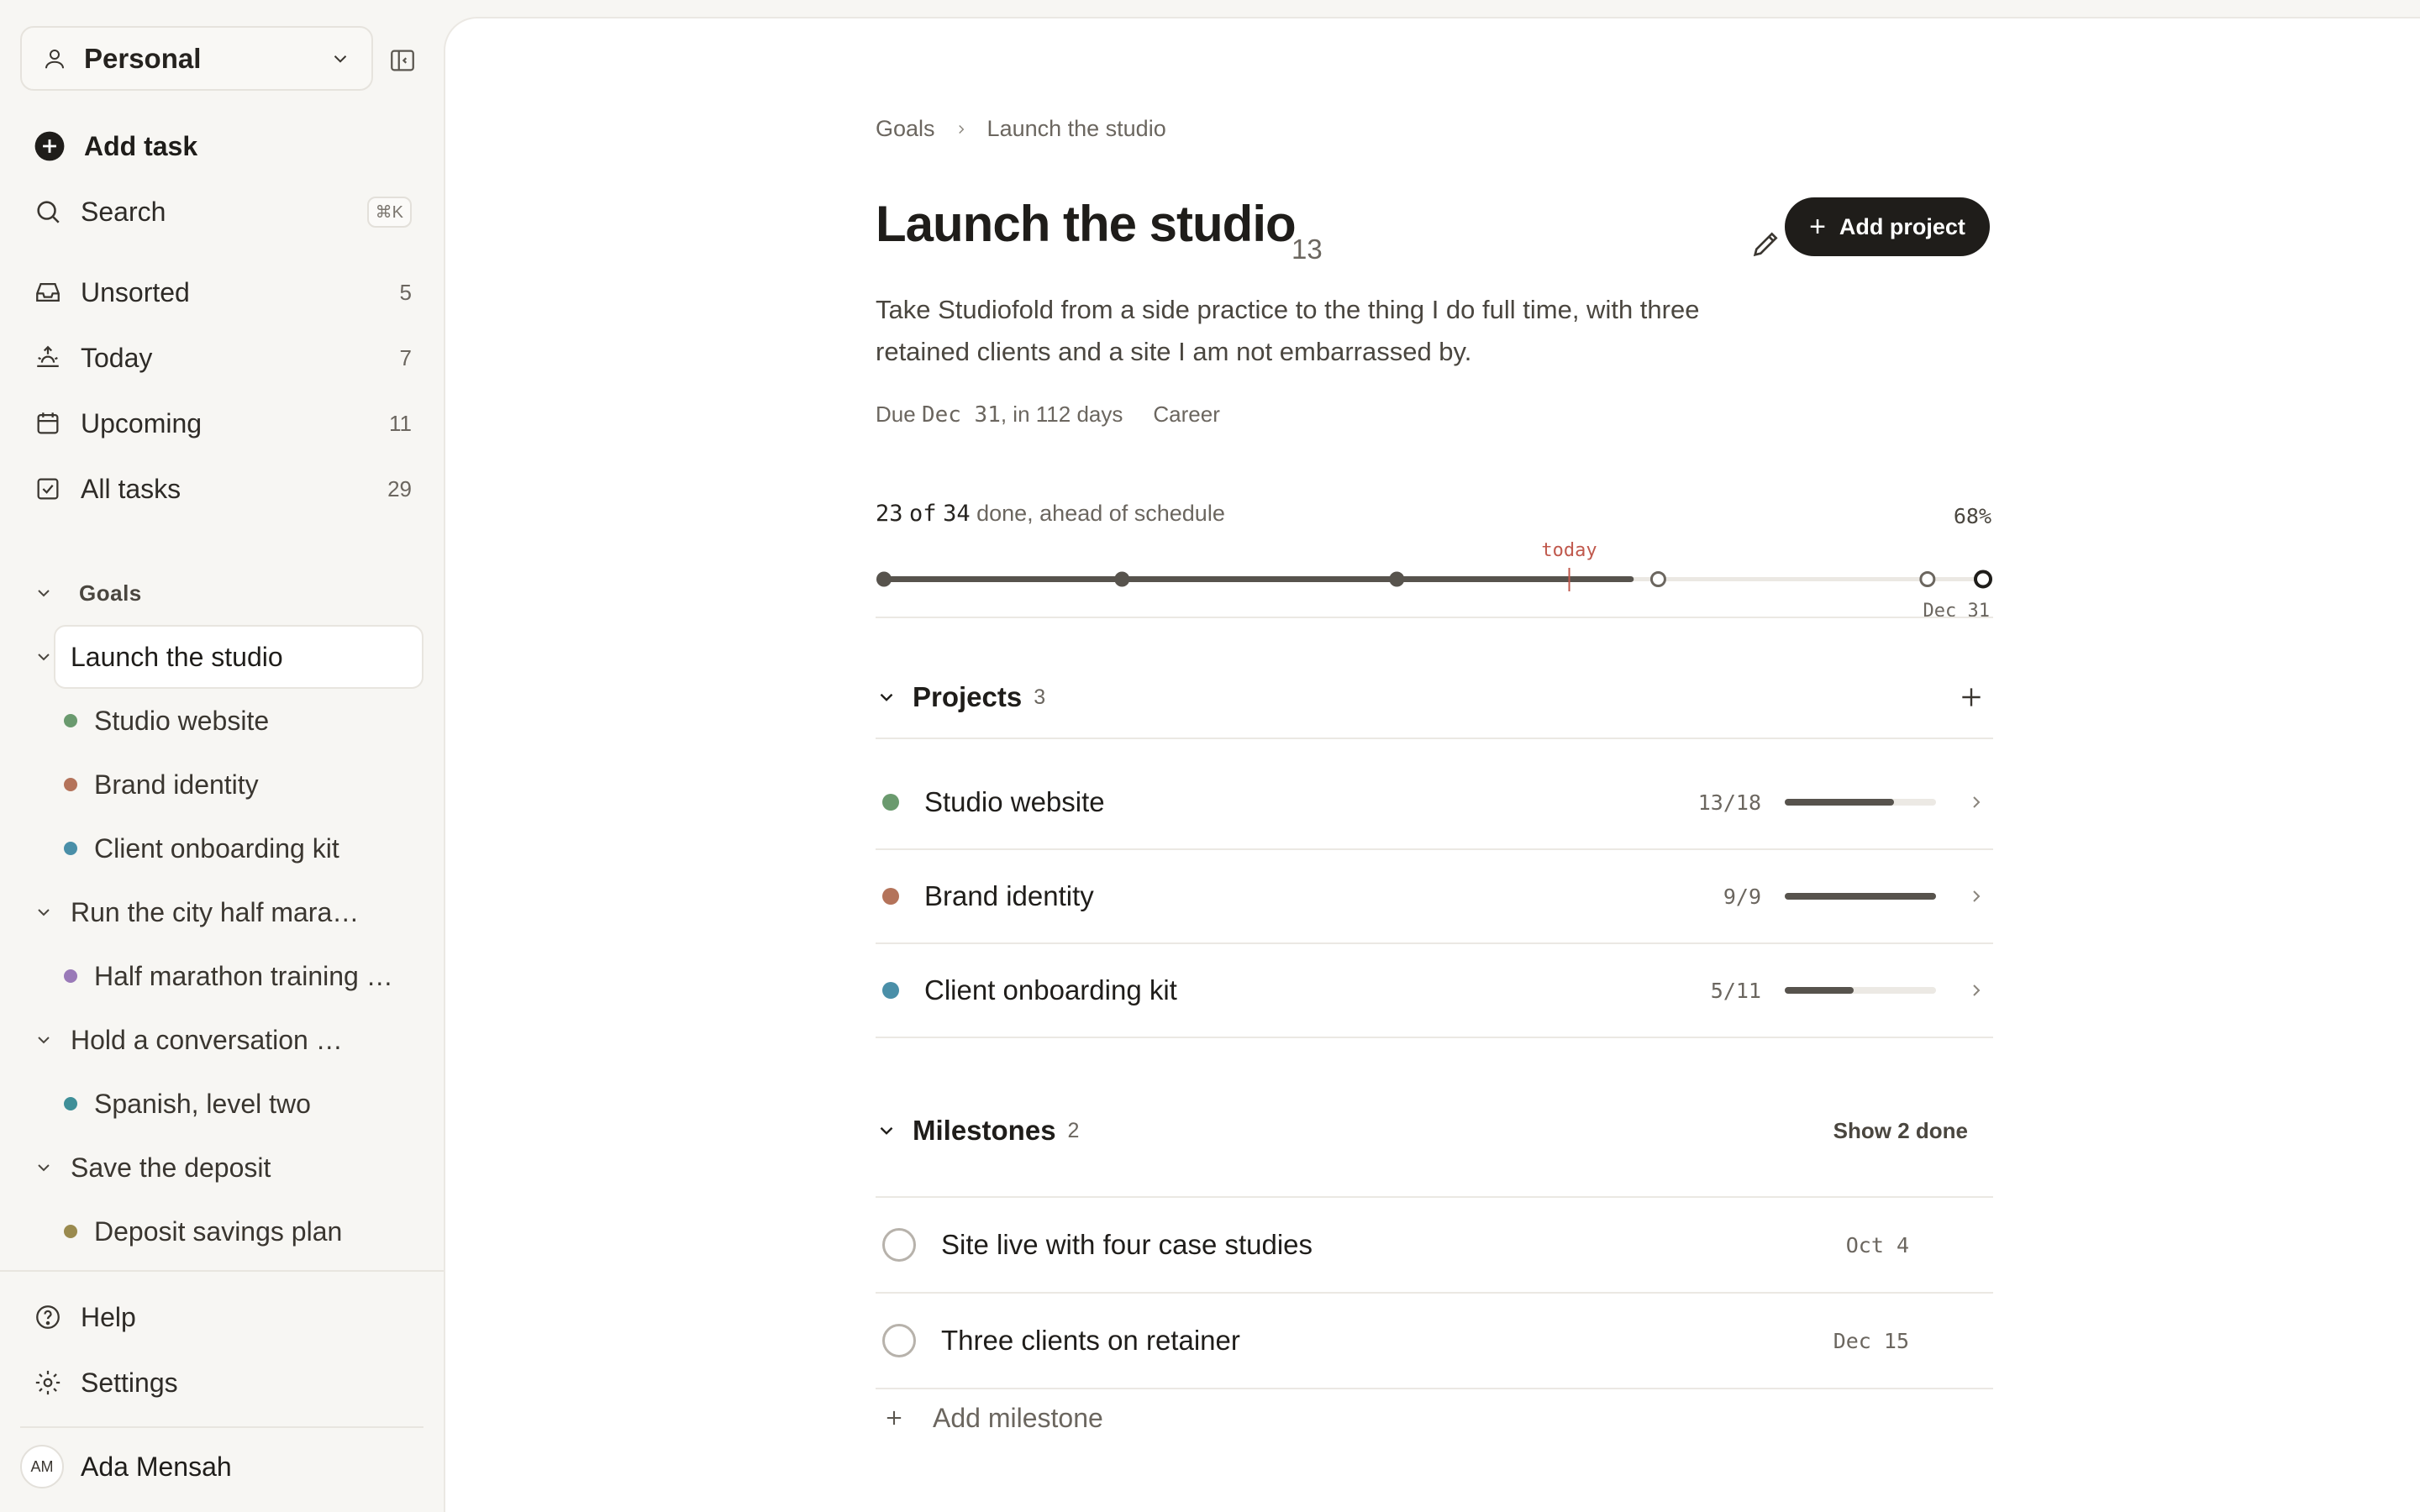  What do you see at coordinates (50, 146) in the screenshot?
I see `plus-circle-icon` at bounding box center [50, 146].